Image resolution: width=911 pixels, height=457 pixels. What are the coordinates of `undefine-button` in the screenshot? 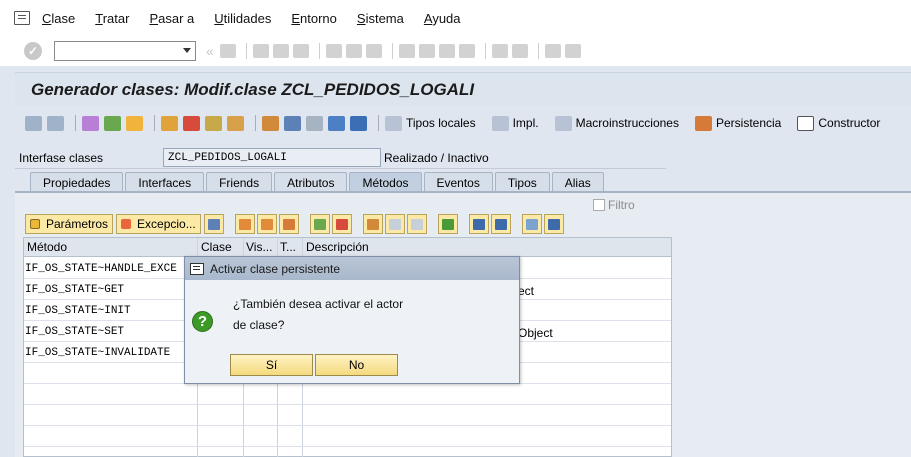 It's located at (266, 224).